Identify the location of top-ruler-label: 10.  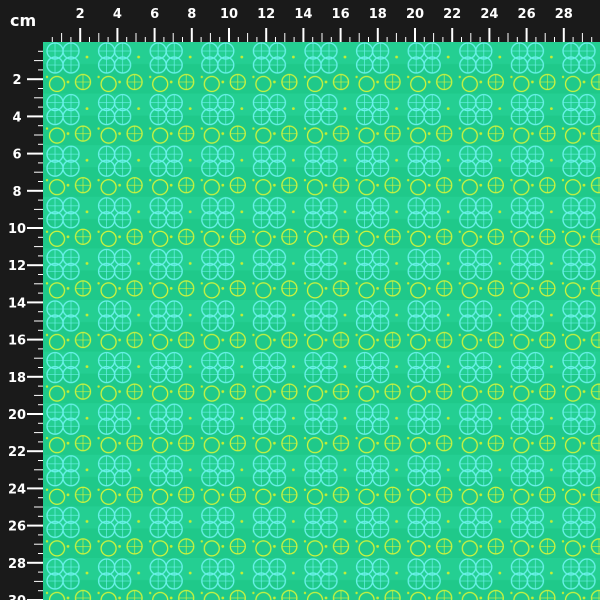
(229, 14).